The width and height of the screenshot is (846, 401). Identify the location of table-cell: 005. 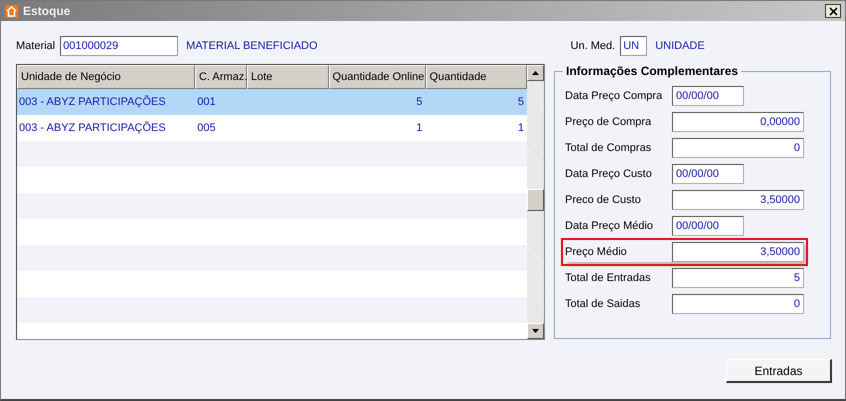
(206, 128).